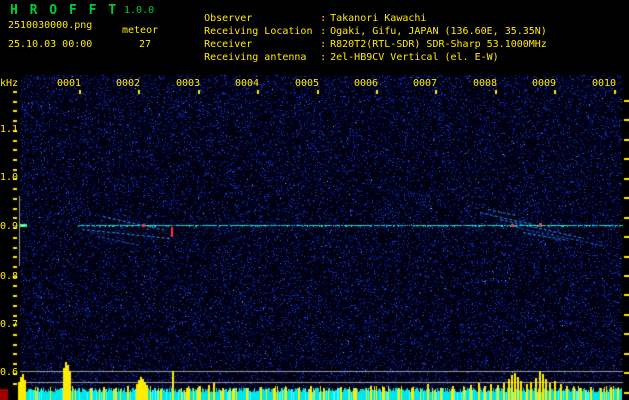 The width and height of the screenshot is (629, 400). I want to click on observation-datetime: 25.10.03 00:00, so click(50, 44).